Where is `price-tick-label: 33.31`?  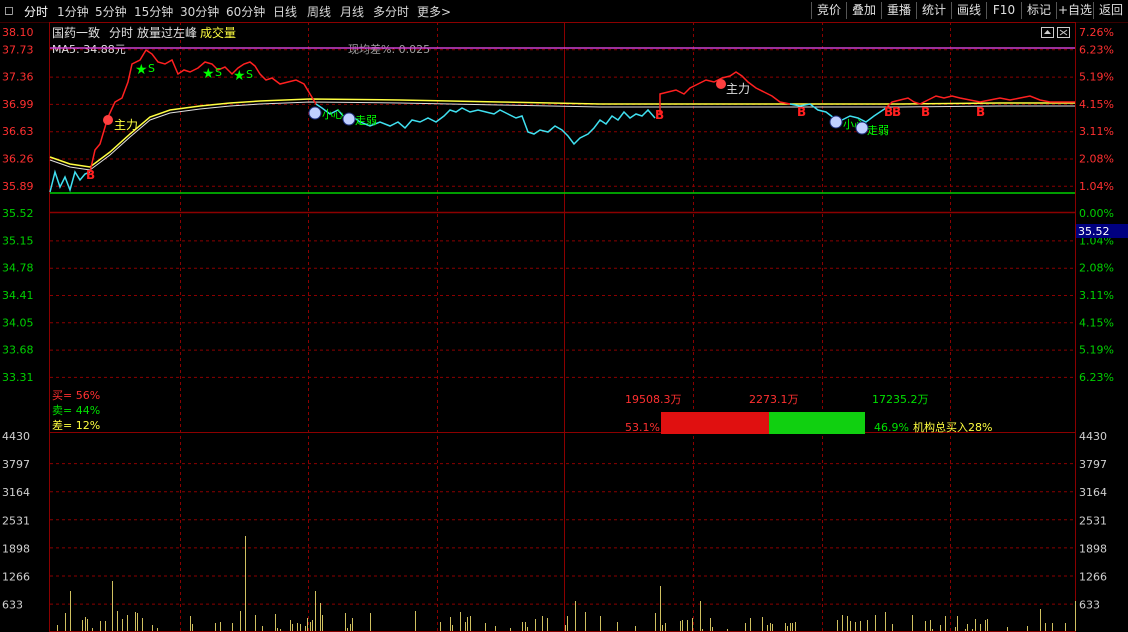
price-tick-label: 33.31 is located at coordinates (18, 377).